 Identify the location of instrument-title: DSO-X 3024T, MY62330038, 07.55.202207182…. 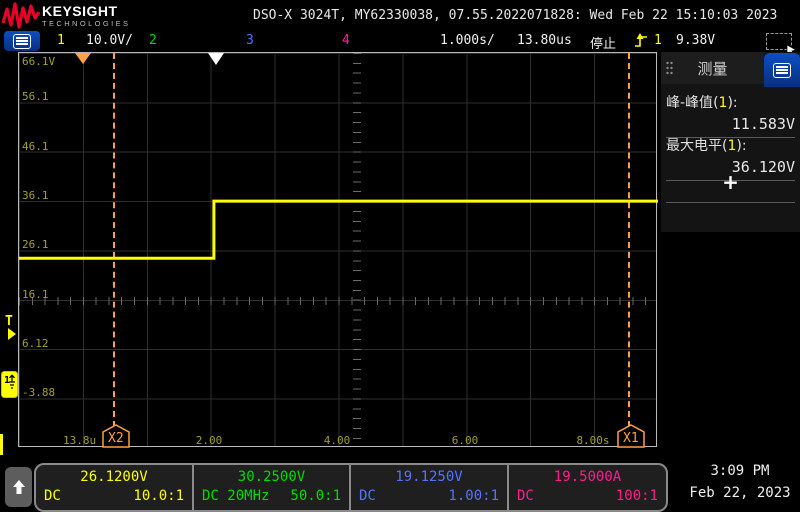
(515, 15).